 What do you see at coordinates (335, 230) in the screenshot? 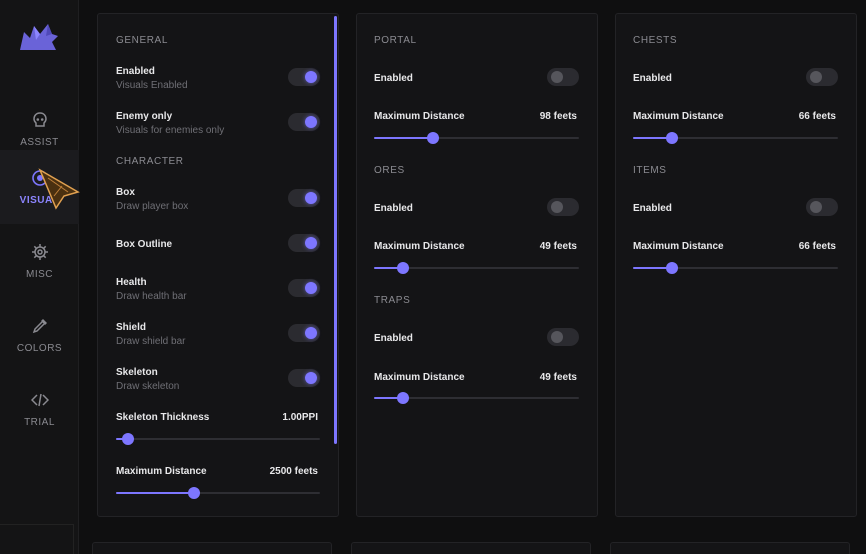
I see `scrollbar` at bounding box center [335, 230].